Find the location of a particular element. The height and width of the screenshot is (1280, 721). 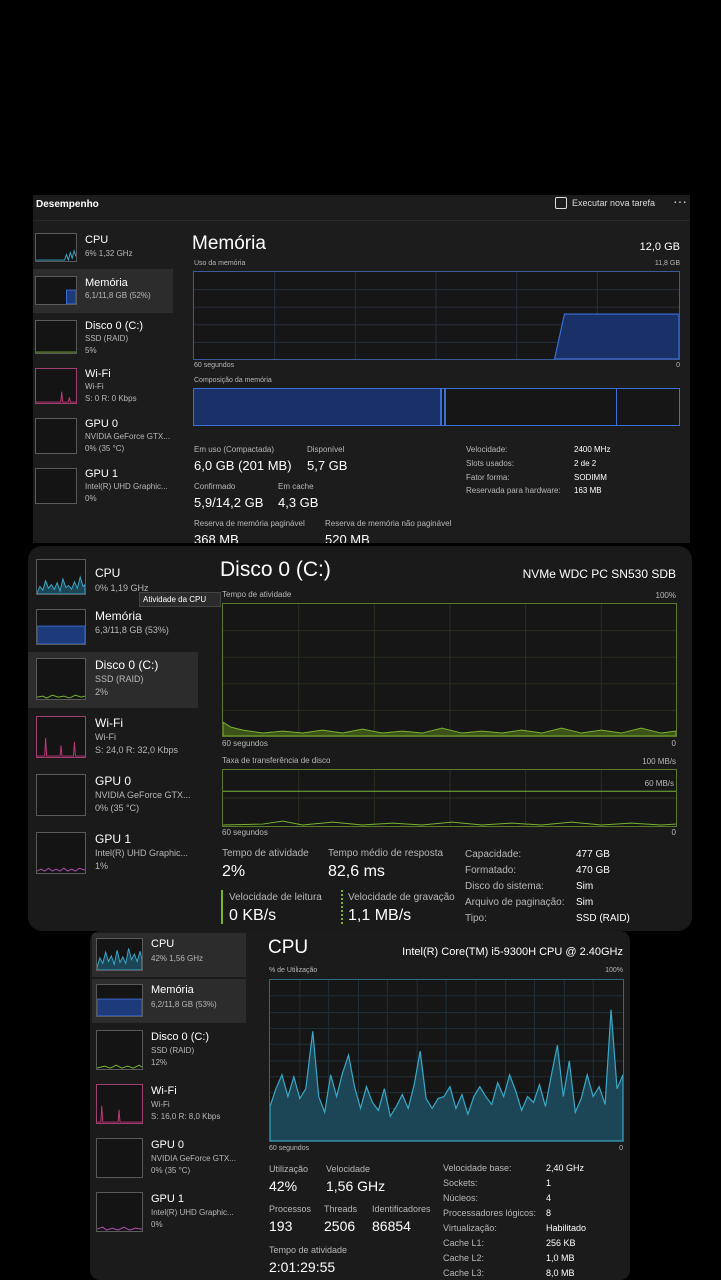

detail-value: 256 KB is located at coordinates (561, 1243).